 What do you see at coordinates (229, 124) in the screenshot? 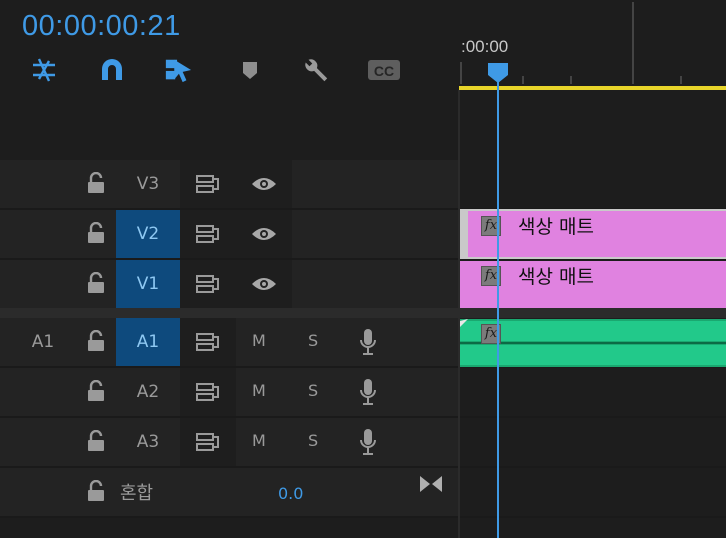
I see `track-header-spacer` at bounding box center [229, 124].